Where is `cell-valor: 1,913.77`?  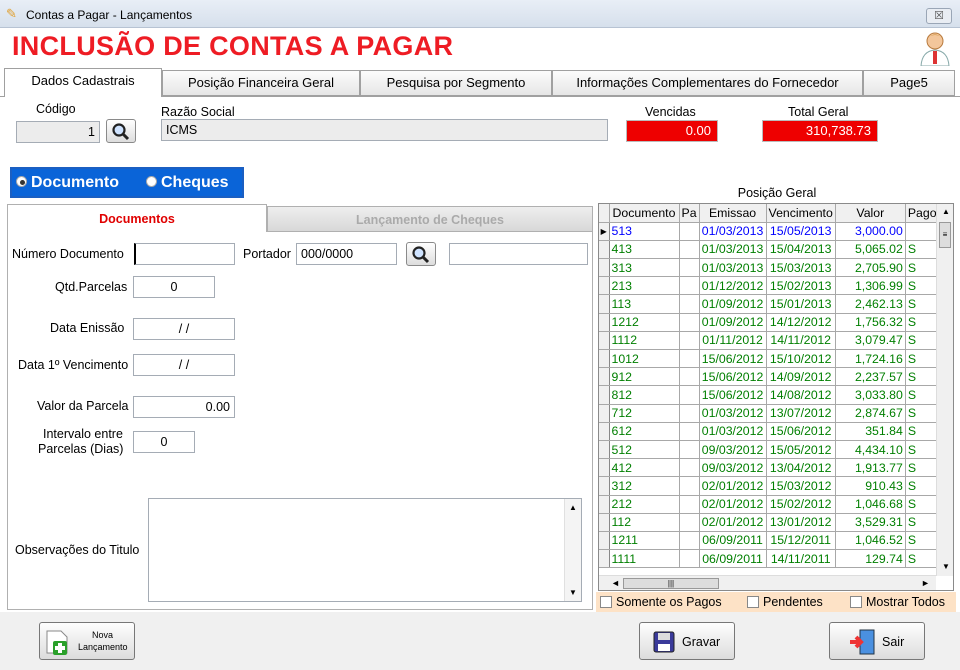
cell-valor: 1,913.77 is located at coordinates (870, 468).